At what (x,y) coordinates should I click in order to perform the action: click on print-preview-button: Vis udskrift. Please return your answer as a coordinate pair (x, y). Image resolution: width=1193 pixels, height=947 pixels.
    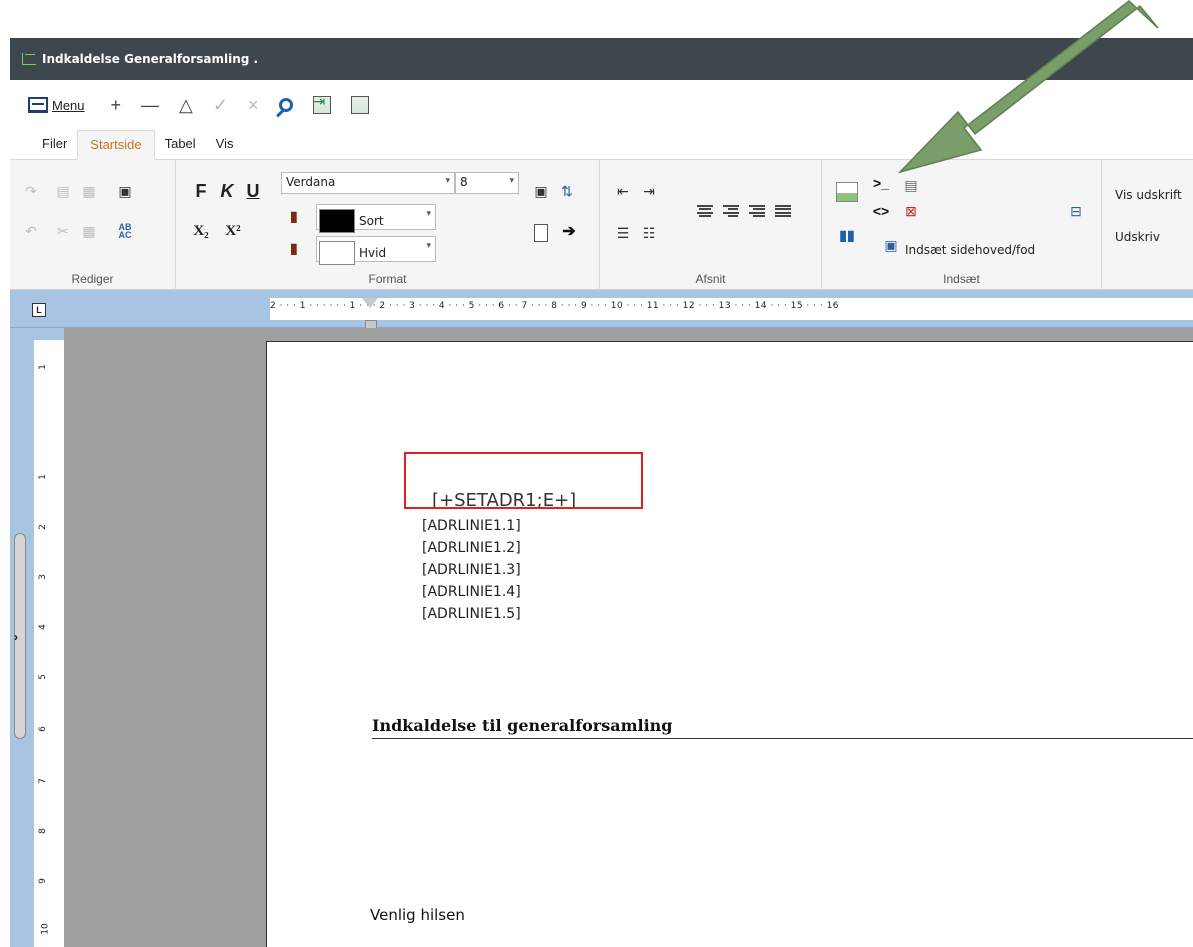
    Looking at the image, I should click on (1148, 195).